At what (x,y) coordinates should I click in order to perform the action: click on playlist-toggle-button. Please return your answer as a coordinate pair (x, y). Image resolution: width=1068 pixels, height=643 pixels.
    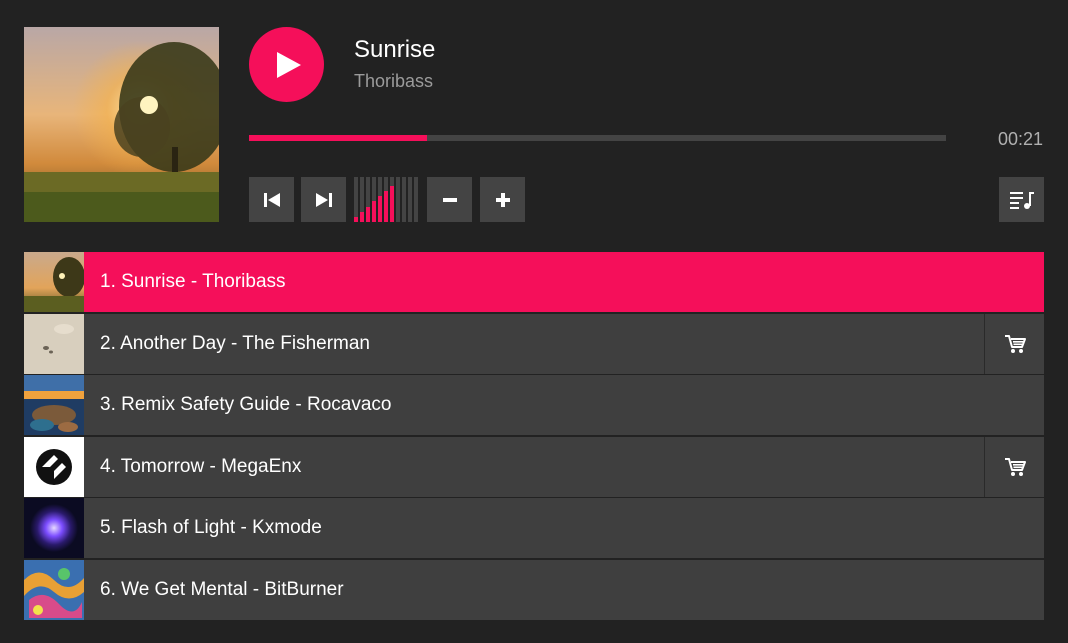
    Looking at the image, I should click on (1021, 199).